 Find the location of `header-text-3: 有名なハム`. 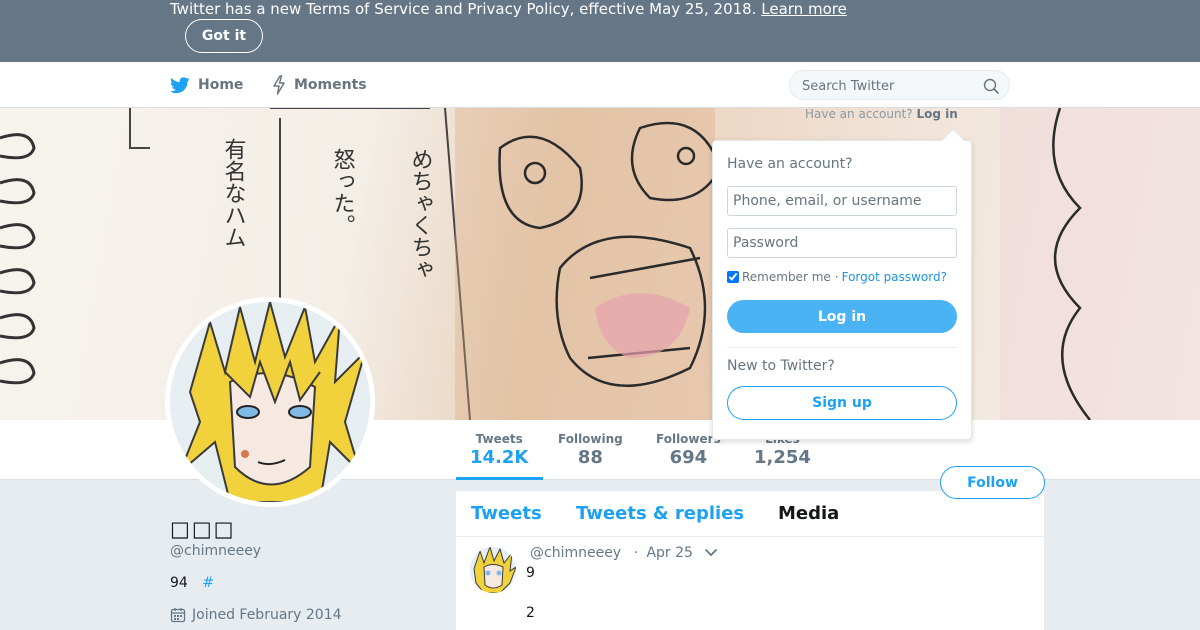

header-text-3: 有名なハム is located at coordinates (234, 193).